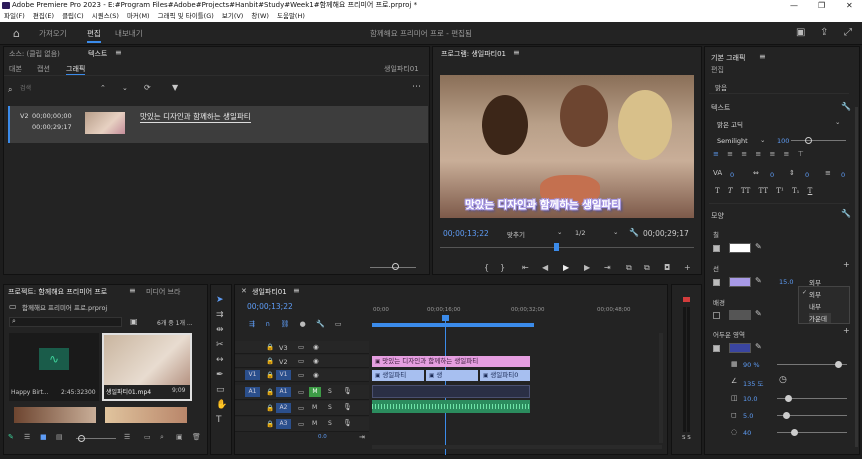 Image resolution: width=862 pixels, height=459 pixels. What do you see at coordinates (14, 16) in the screenshot?
I see `menu-file: 파일(F)` at bounding box center [14, 16].